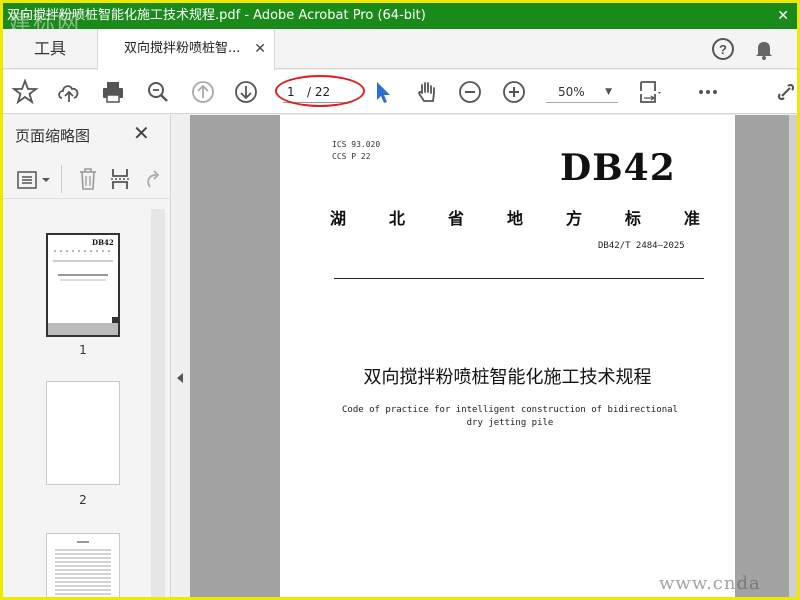 Image resolution: width=800 pixels, height=600 pixels. Describe the element at coordinates (649, 92) in the screenshot. I see `fit-page-icon` at that location.